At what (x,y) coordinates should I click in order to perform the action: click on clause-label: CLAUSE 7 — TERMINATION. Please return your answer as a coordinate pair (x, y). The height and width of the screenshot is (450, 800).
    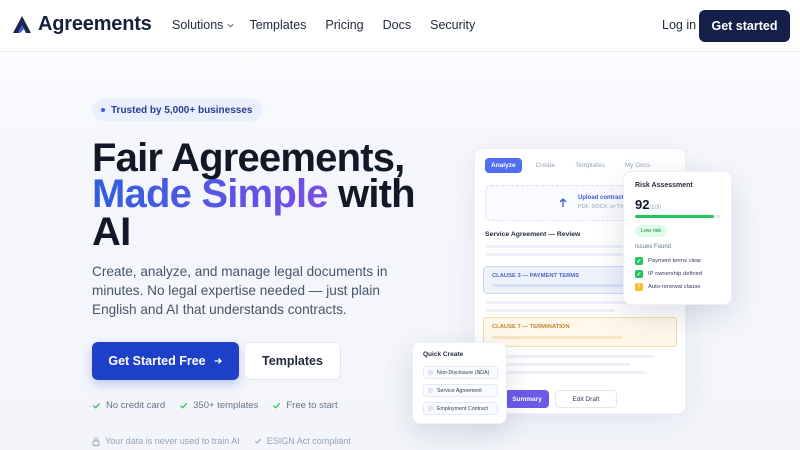
    Looking at the image, I should click on (531, 327).